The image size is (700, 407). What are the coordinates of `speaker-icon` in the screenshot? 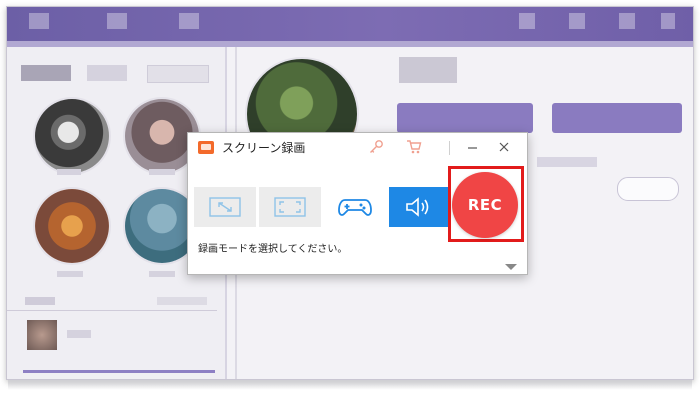 It's located at (417, 207).